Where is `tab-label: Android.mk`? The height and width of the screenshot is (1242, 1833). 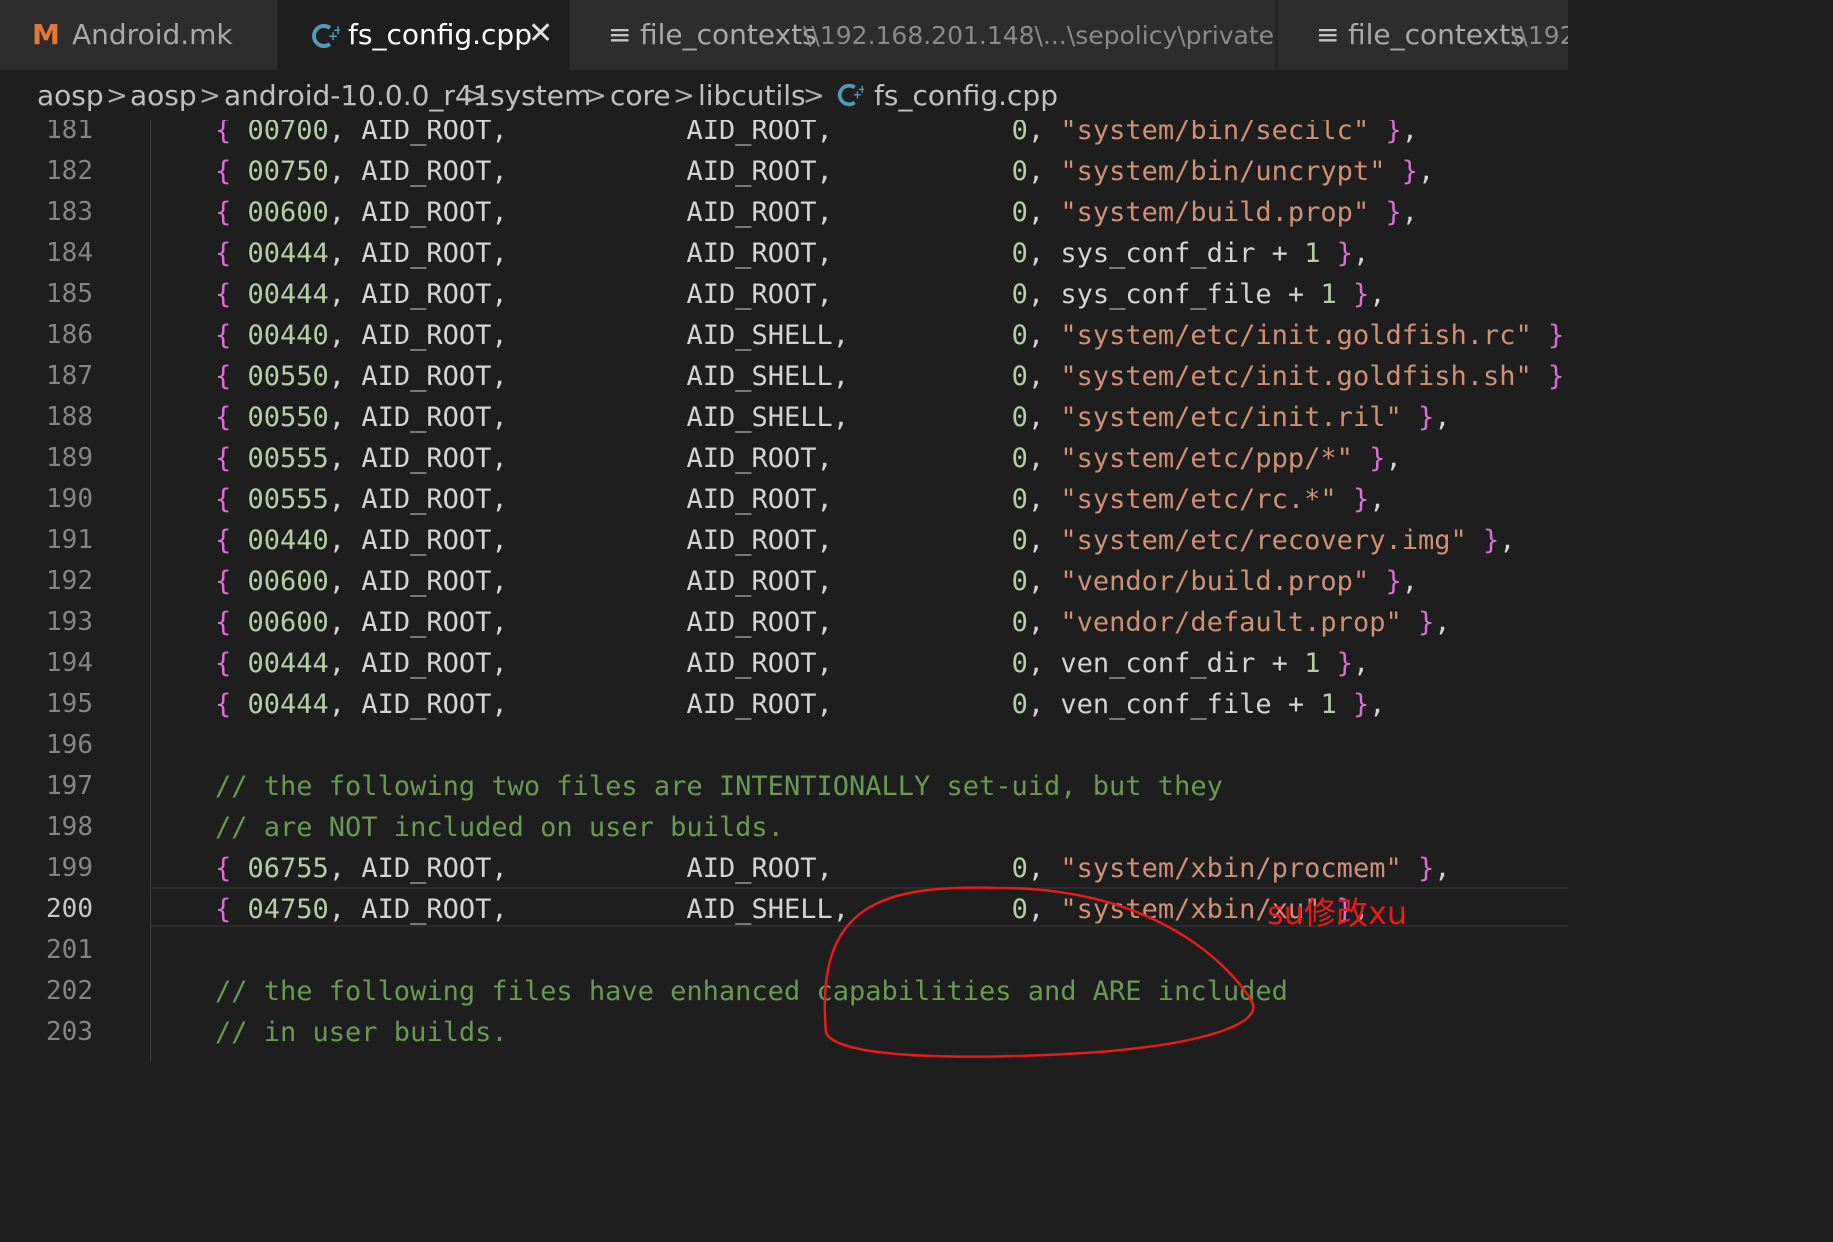
tab-label: Android.mk is located at coordinates (152, 34).